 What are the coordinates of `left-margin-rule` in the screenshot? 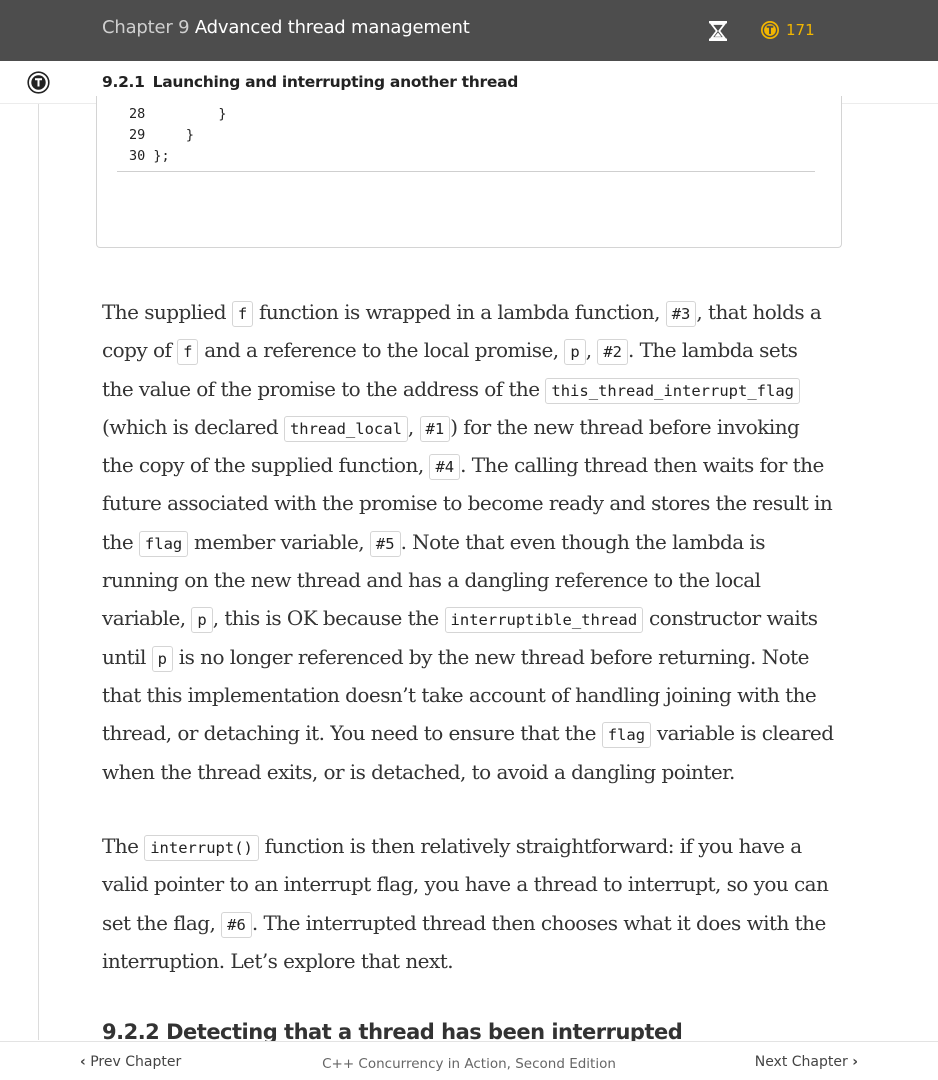 It's located at (38, 572).